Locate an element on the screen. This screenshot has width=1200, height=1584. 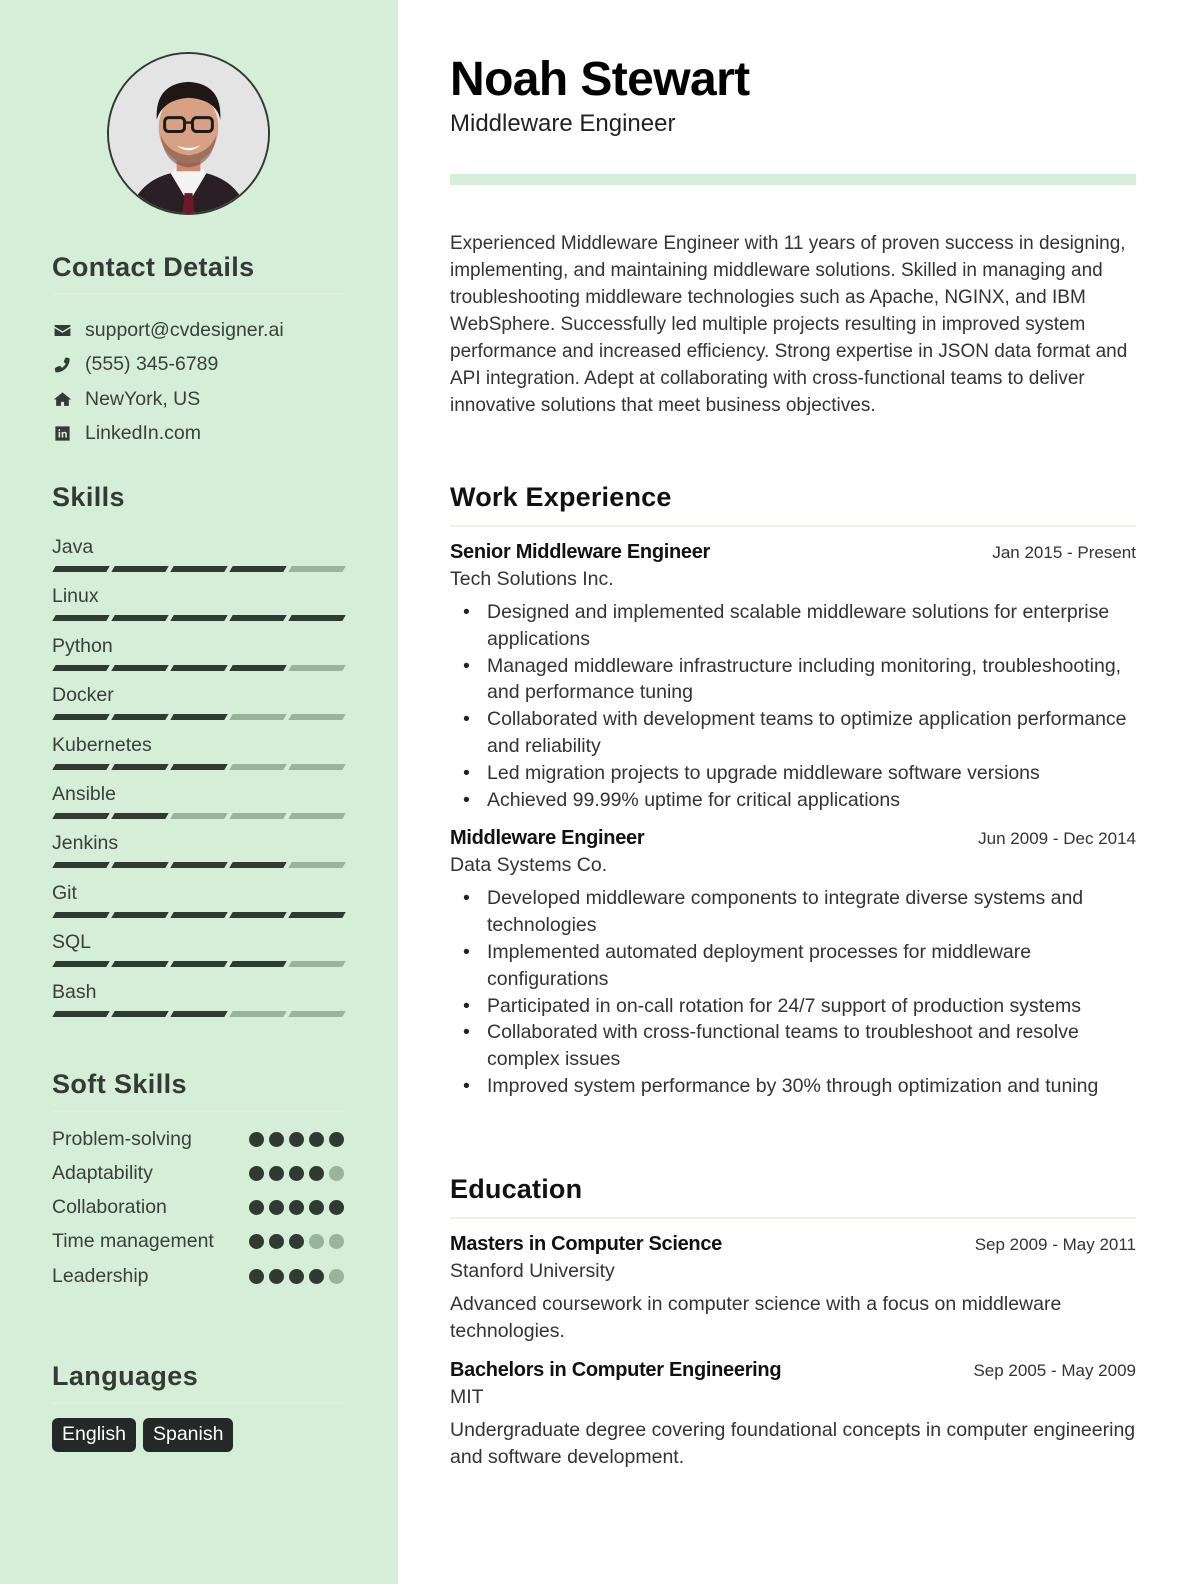
skills-heading: Skills is located at coordinates (88, 497).